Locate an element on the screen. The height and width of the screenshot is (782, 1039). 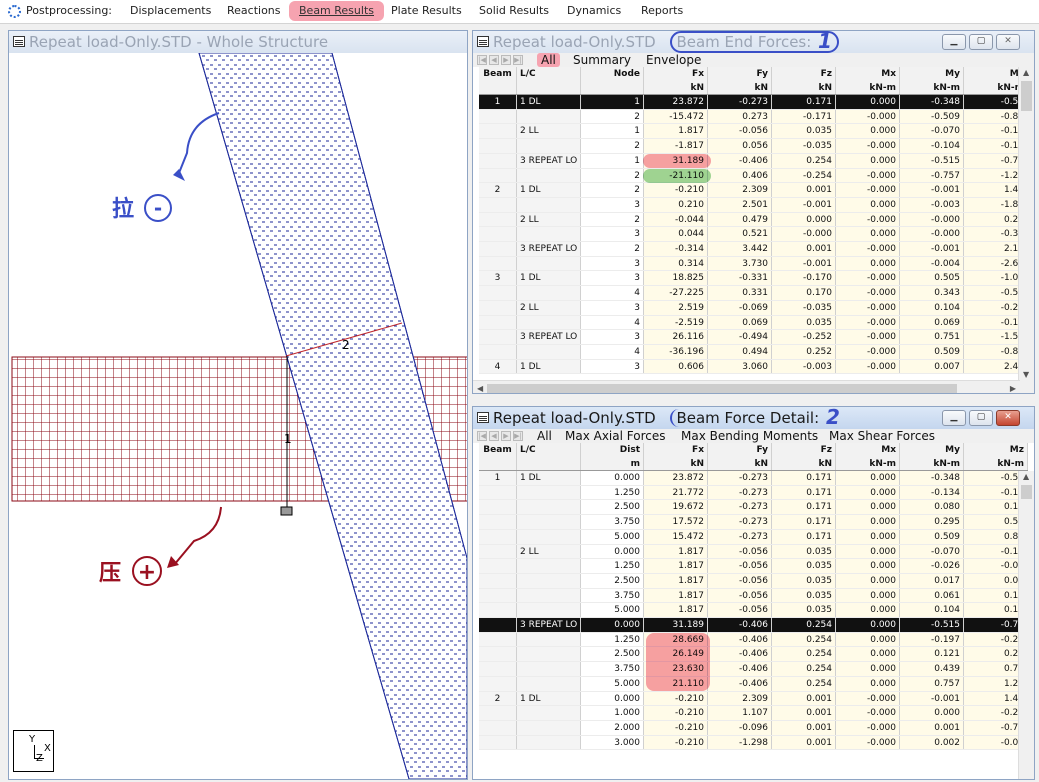
table-row: 1.250 1.817 -0.056 0.035 0.000 -0.026 -0.03 is located at coordinates (753, 566).